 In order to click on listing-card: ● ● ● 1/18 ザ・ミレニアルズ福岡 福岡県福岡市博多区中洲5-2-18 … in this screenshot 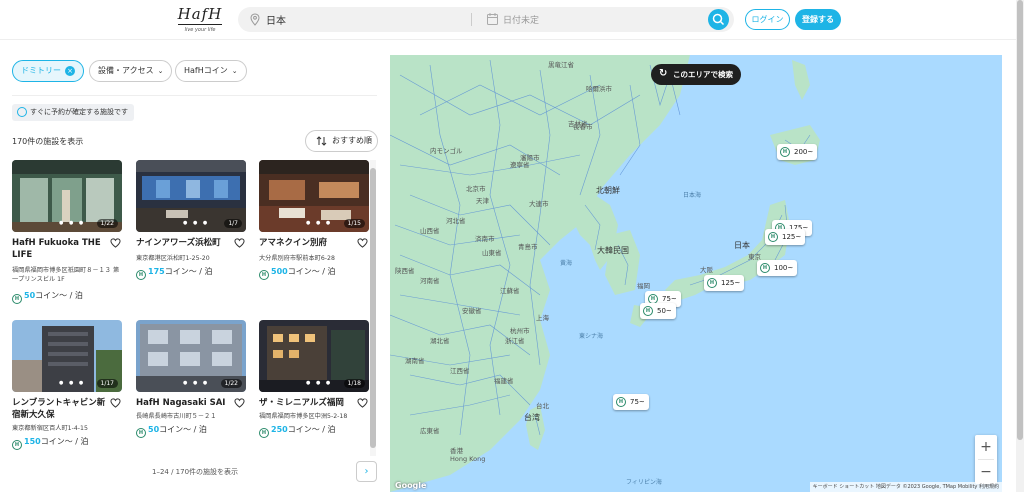, I will do `click(314, 388)`.